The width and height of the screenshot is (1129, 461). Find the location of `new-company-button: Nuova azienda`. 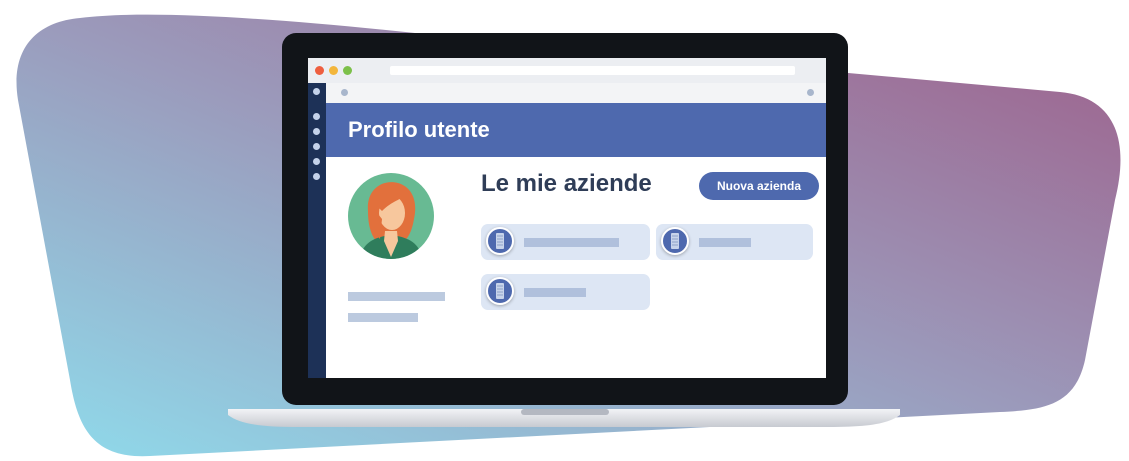

new-company-button: Nuova azienda is located at coordinates (759, 186).